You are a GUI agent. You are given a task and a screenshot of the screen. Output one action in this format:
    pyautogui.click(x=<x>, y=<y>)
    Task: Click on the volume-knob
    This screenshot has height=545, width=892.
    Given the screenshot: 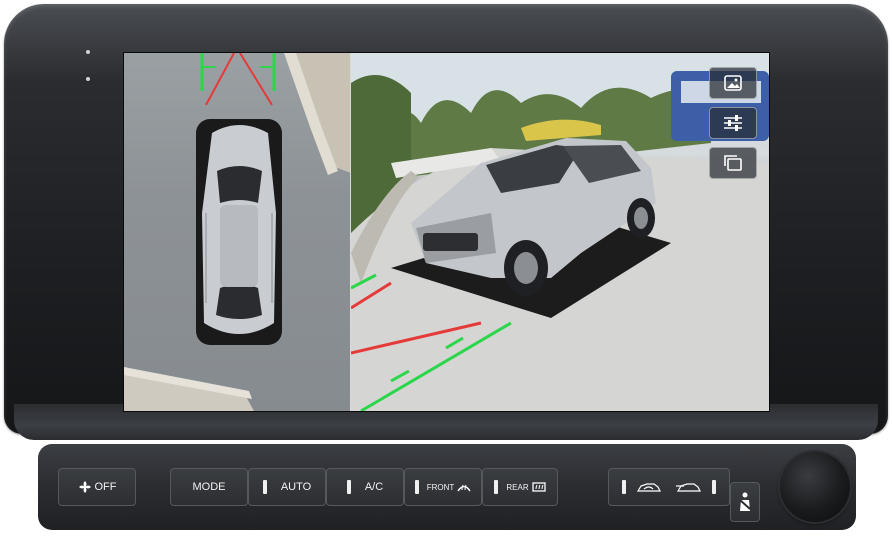 What is the action you would take?
    pyautogui.click(x=815, y=487)
    